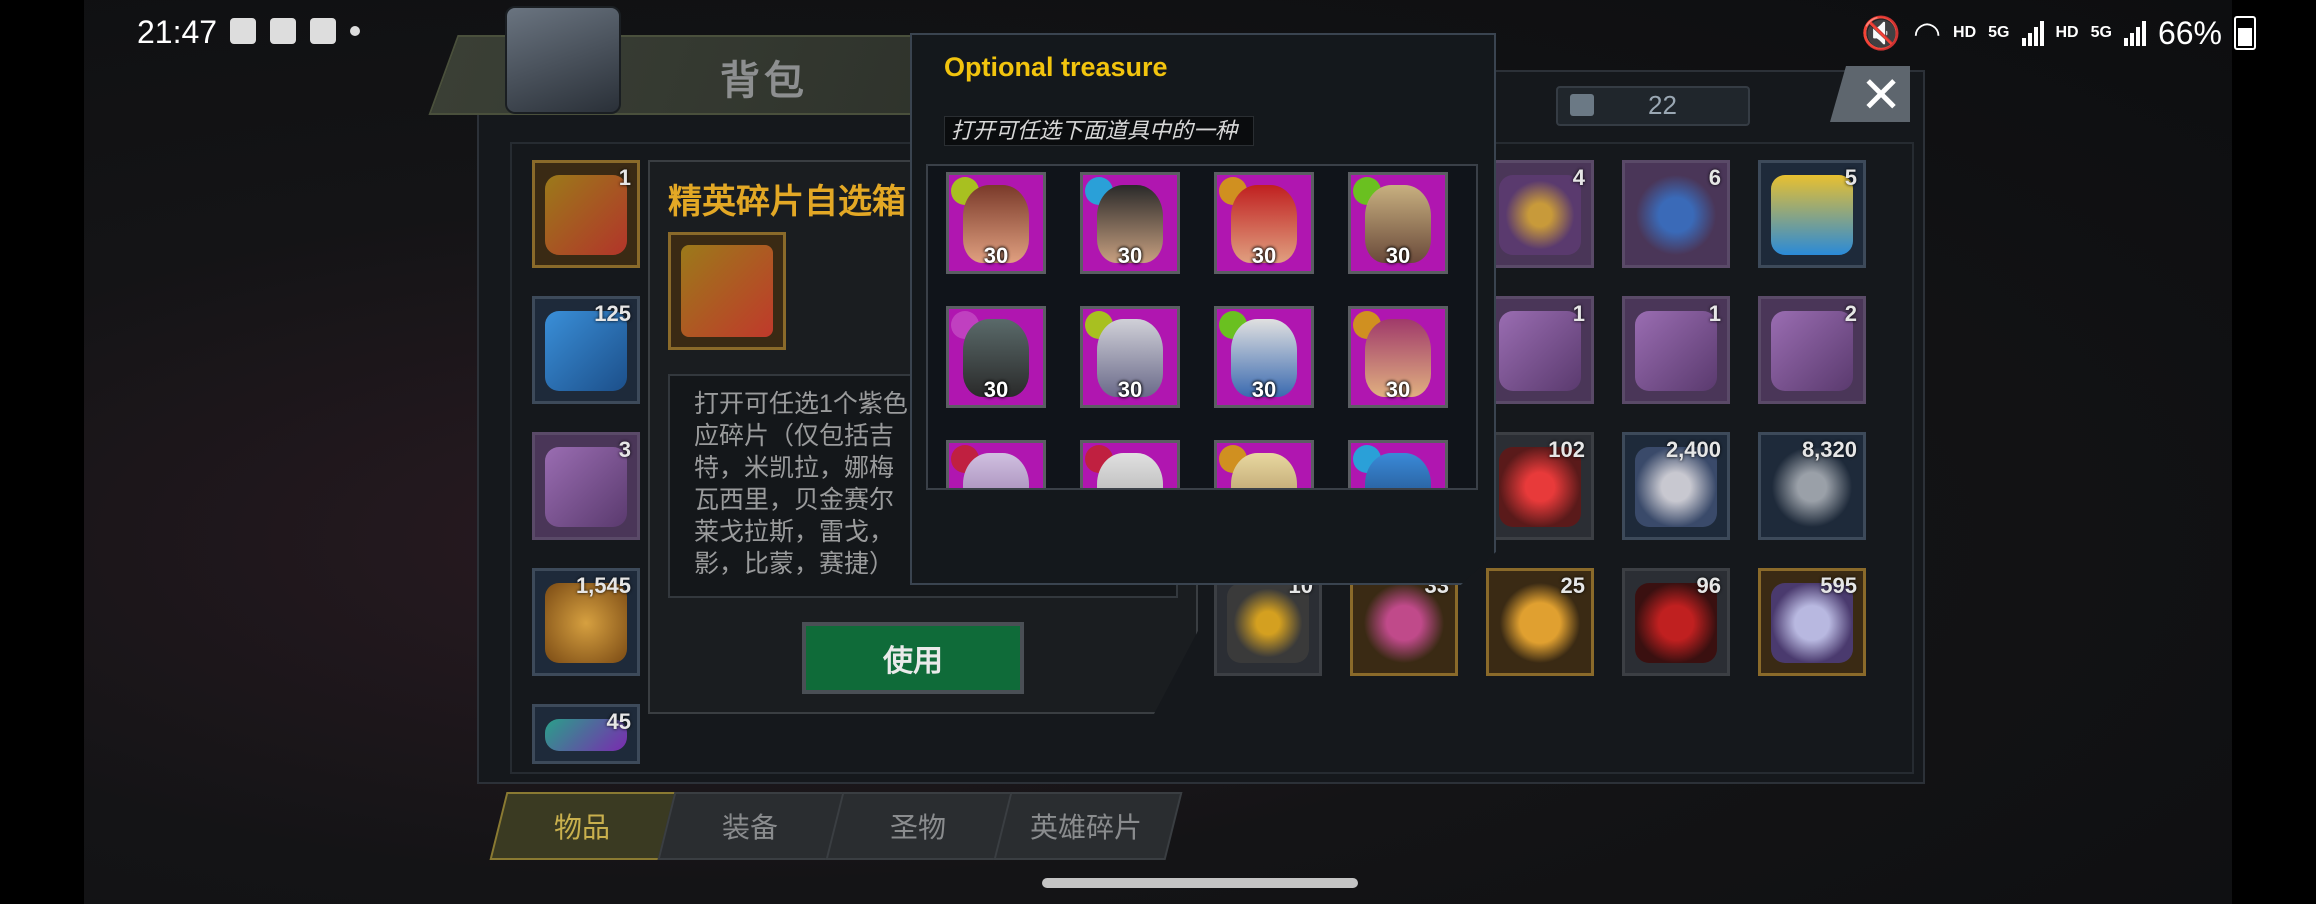 This screenshot has height=904, width=2316. I want to click on ticket-currency-icon, so click(1582, 105).